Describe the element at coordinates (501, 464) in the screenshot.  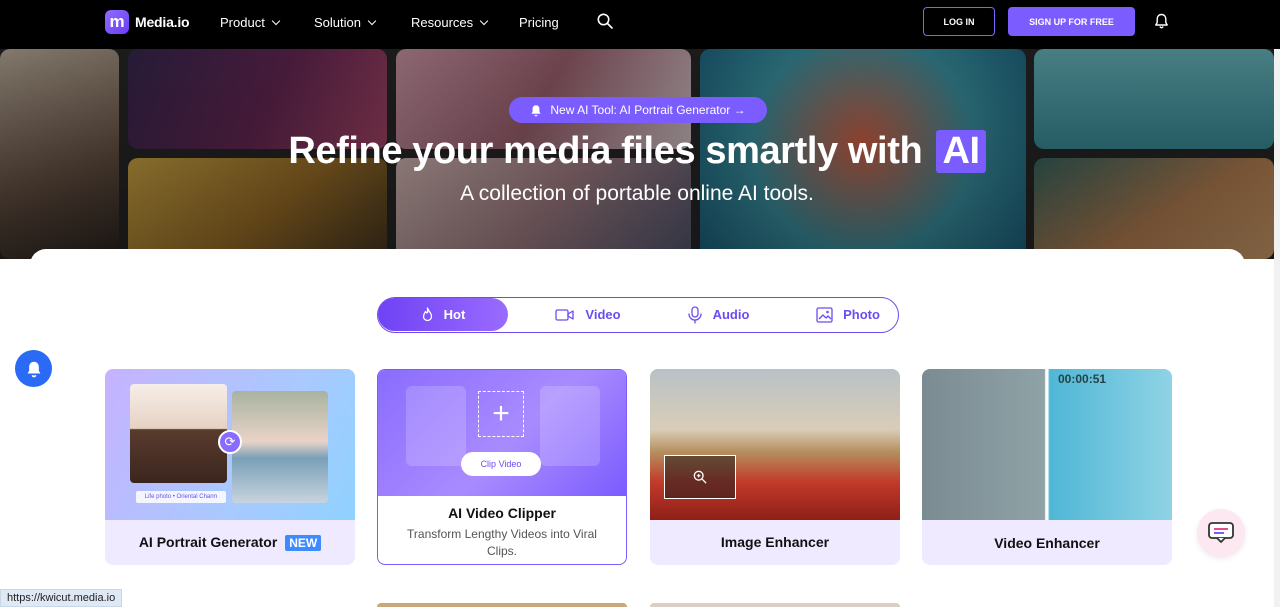
I see `clip-video-button: Clip Video` at that location.